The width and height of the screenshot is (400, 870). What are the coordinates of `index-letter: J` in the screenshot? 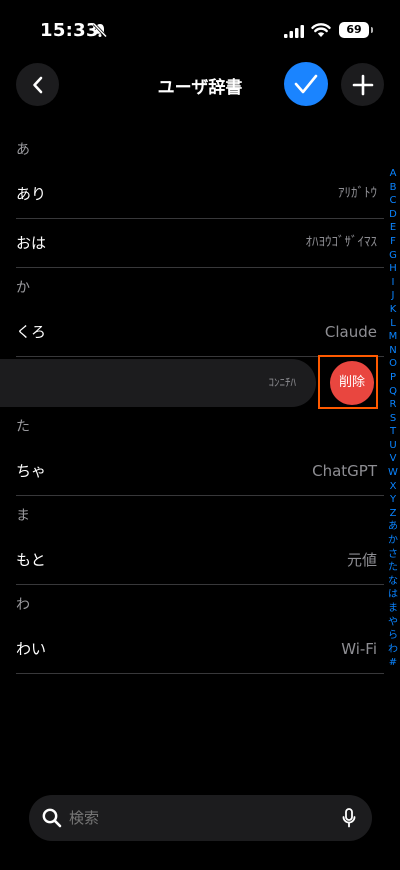 It's located at (393, 296).